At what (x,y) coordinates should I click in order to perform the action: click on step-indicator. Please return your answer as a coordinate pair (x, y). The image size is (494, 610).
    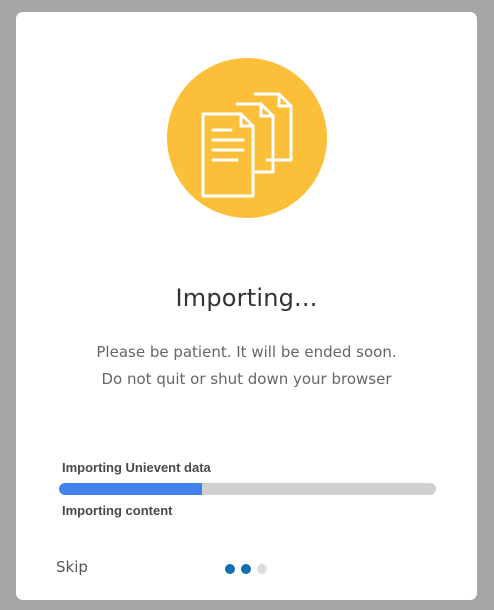
    Looking at the image, I should click on (246, 569).